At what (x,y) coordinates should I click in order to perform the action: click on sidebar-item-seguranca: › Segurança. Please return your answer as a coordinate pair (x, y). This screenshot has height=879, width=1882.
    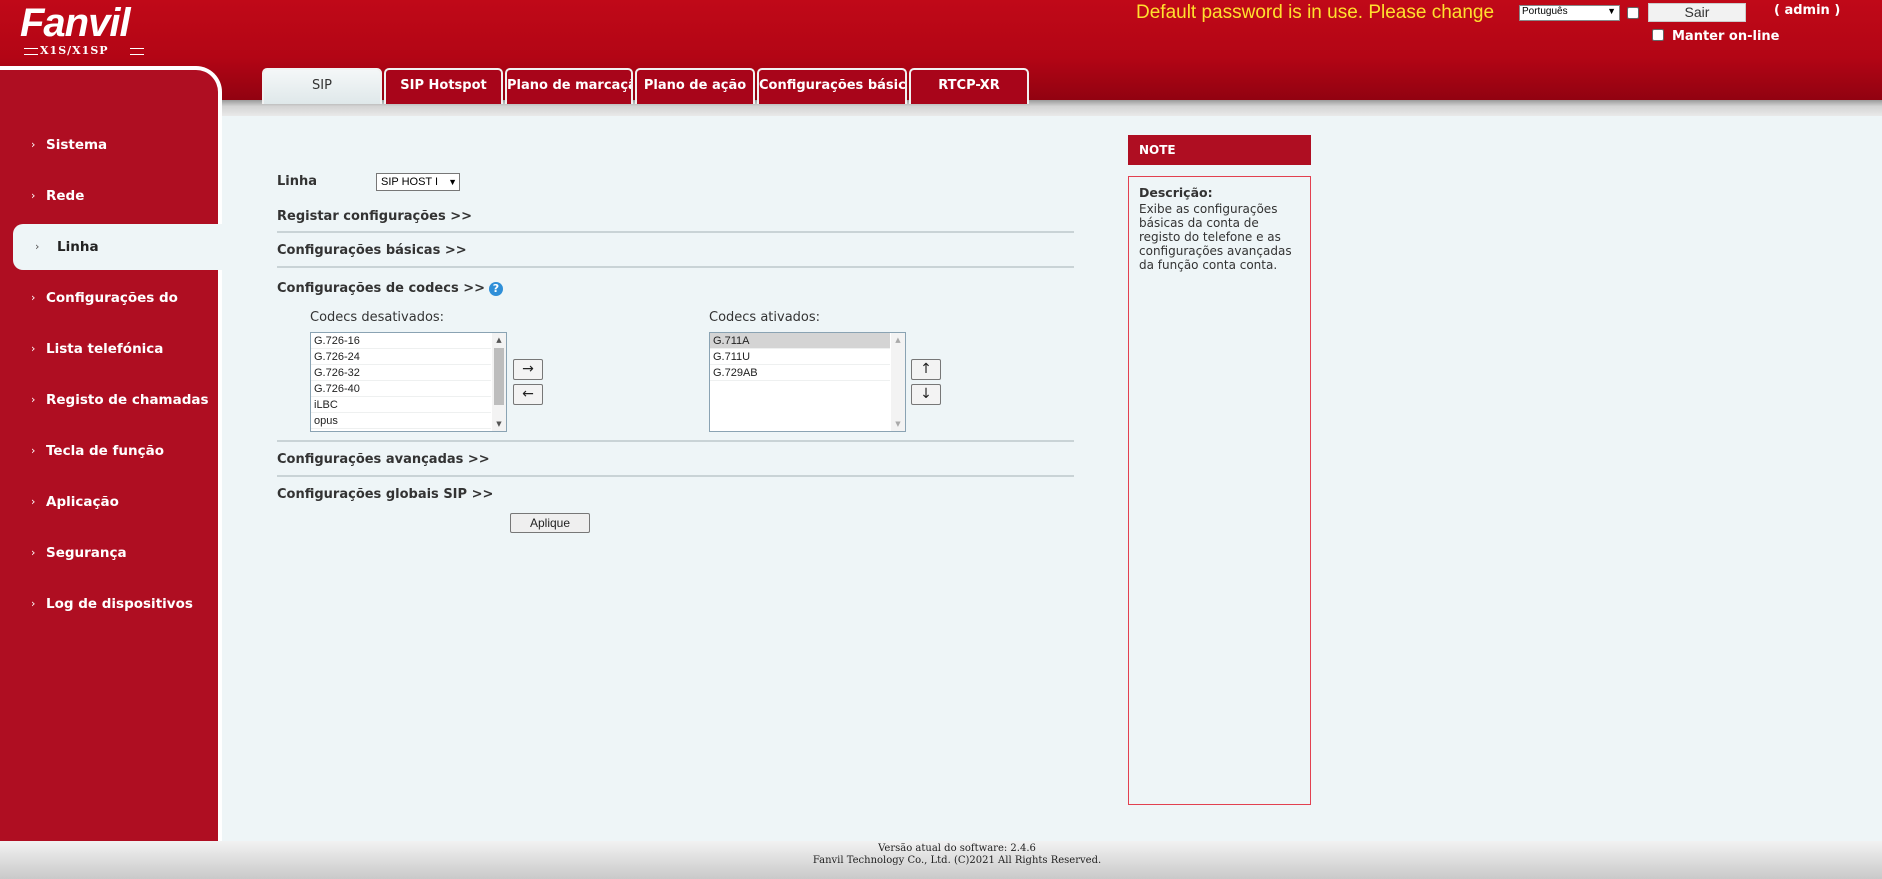
    Looking at the image, I should click on (109, 553).